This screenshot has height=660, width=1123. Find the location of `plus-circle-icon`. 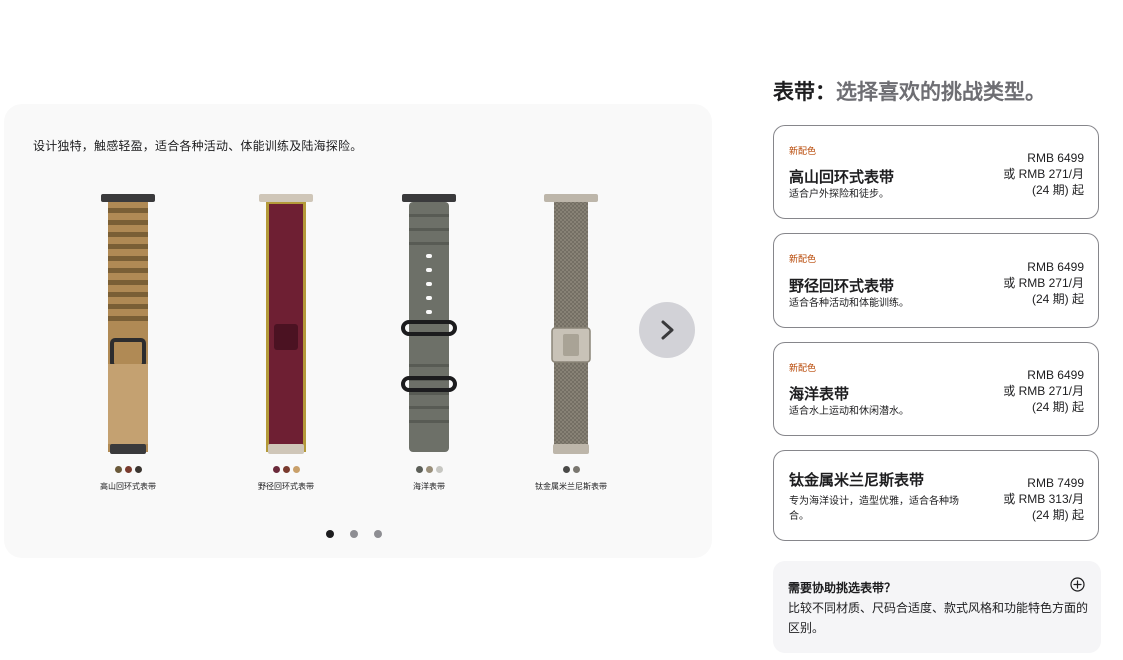

plus-circle-icon is located at coordinates (1077, 584).